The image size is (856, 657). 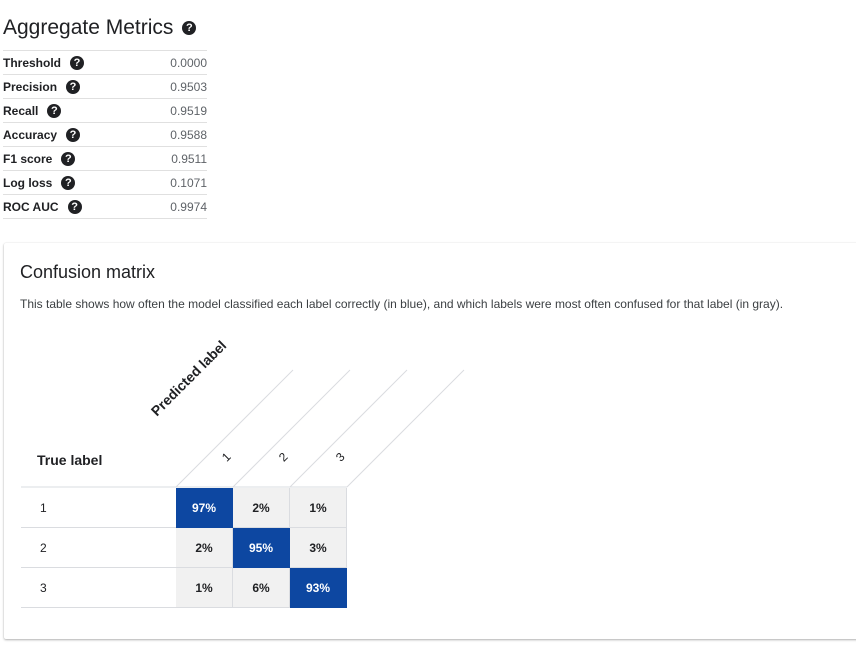 What do you see at coordinates (30, 86) in the screenshot?
I see `metric-name: Precision` at bounding box center [30, 86].